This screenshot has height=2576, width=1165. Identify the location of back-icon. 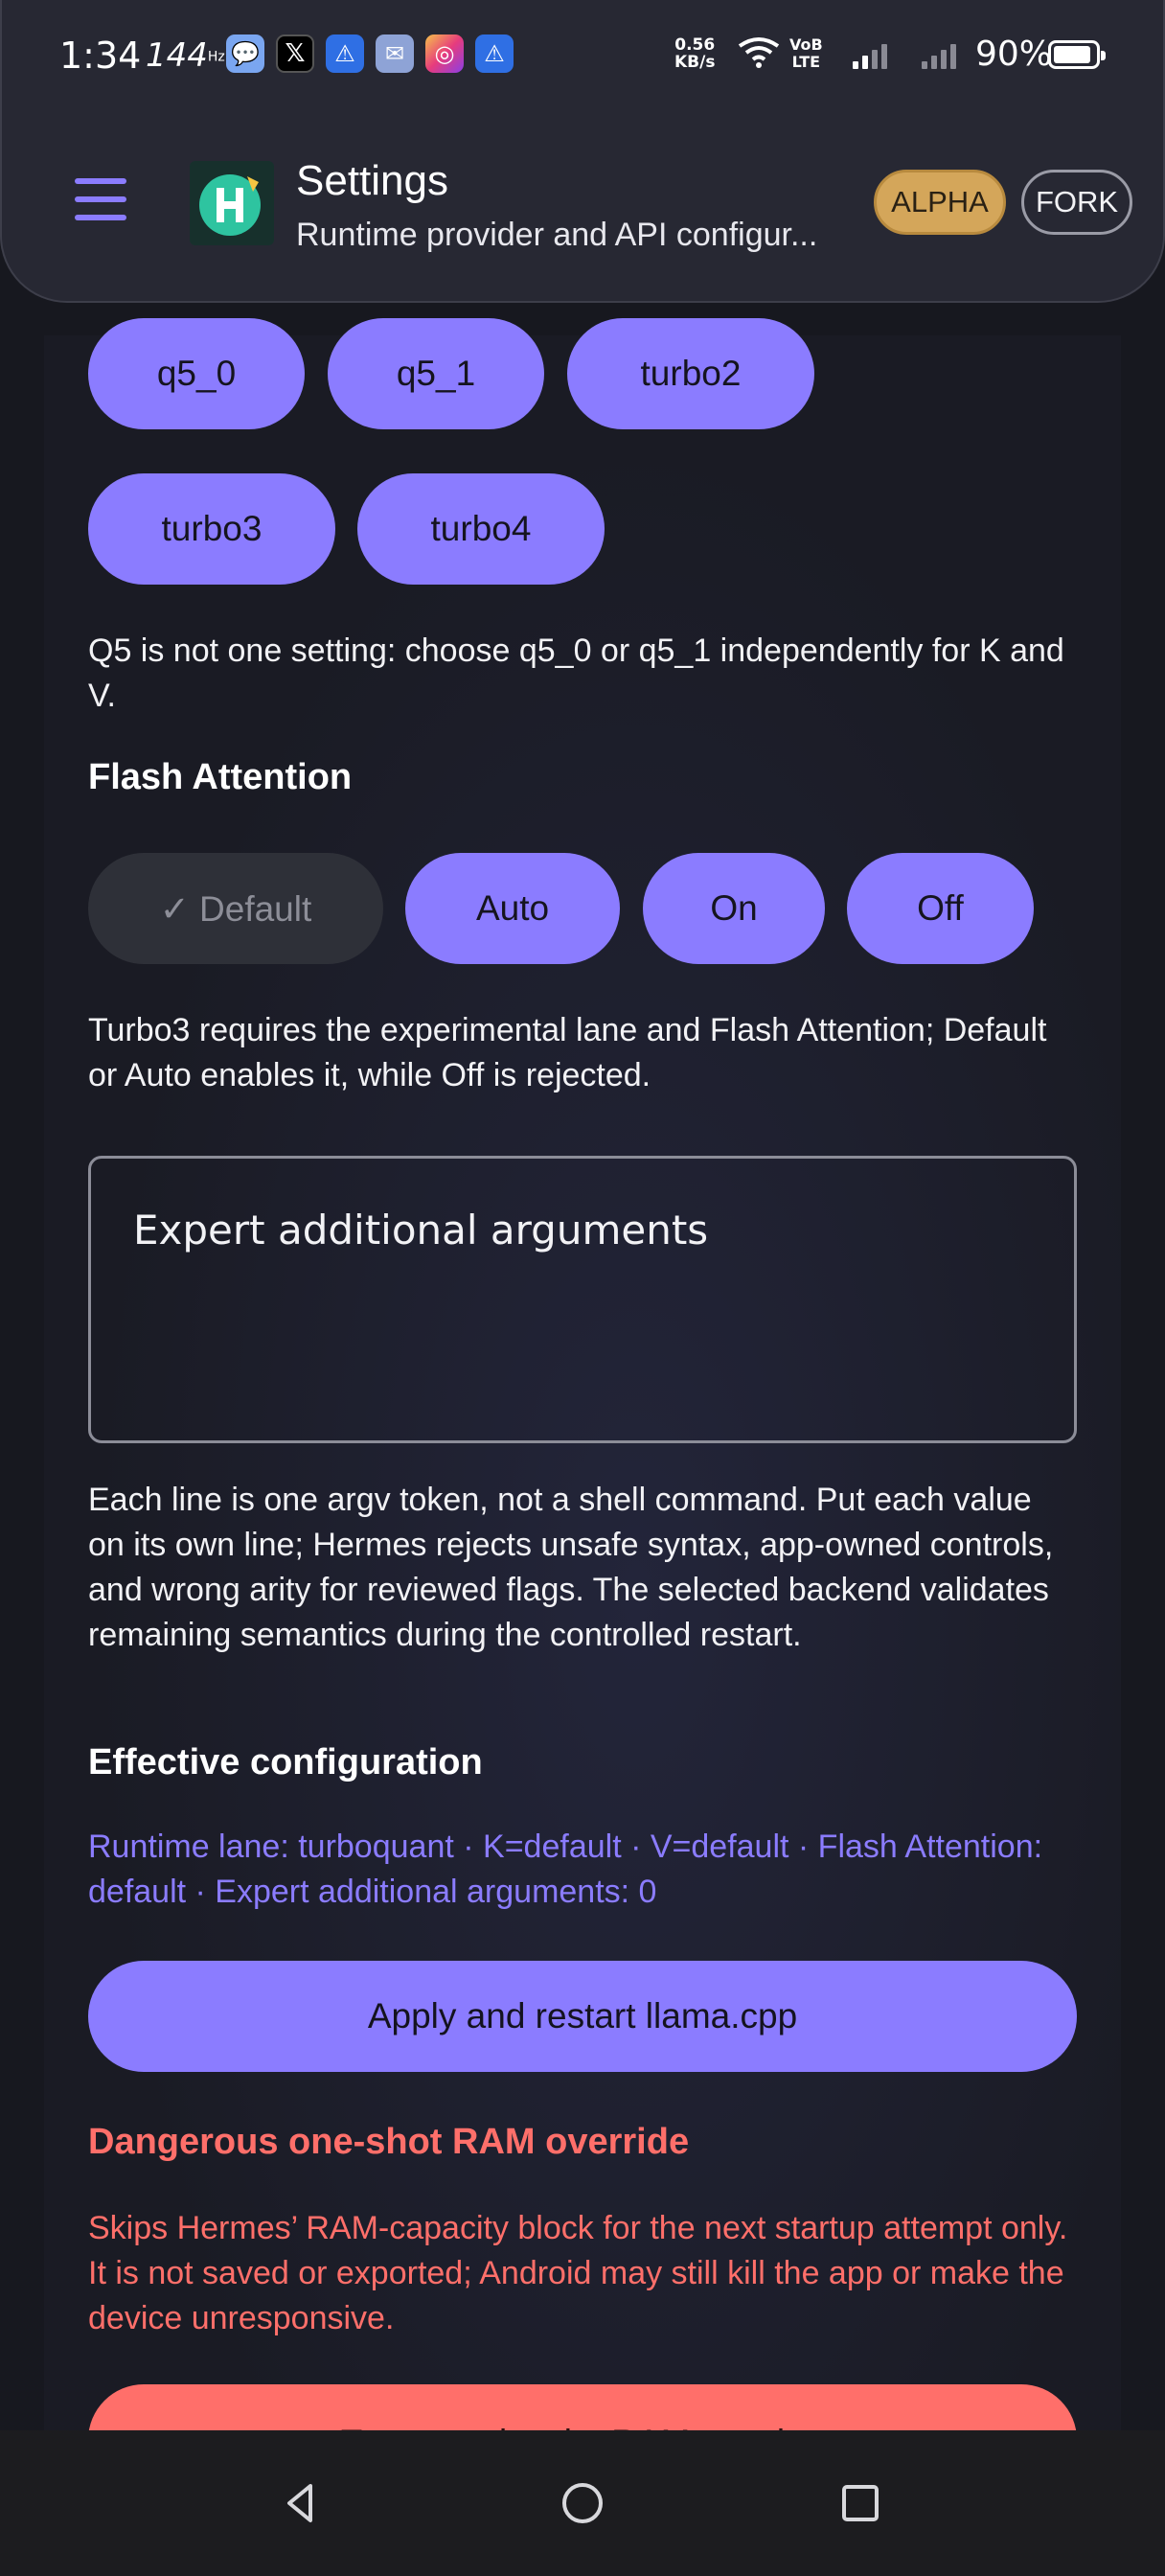
(301, 2503).